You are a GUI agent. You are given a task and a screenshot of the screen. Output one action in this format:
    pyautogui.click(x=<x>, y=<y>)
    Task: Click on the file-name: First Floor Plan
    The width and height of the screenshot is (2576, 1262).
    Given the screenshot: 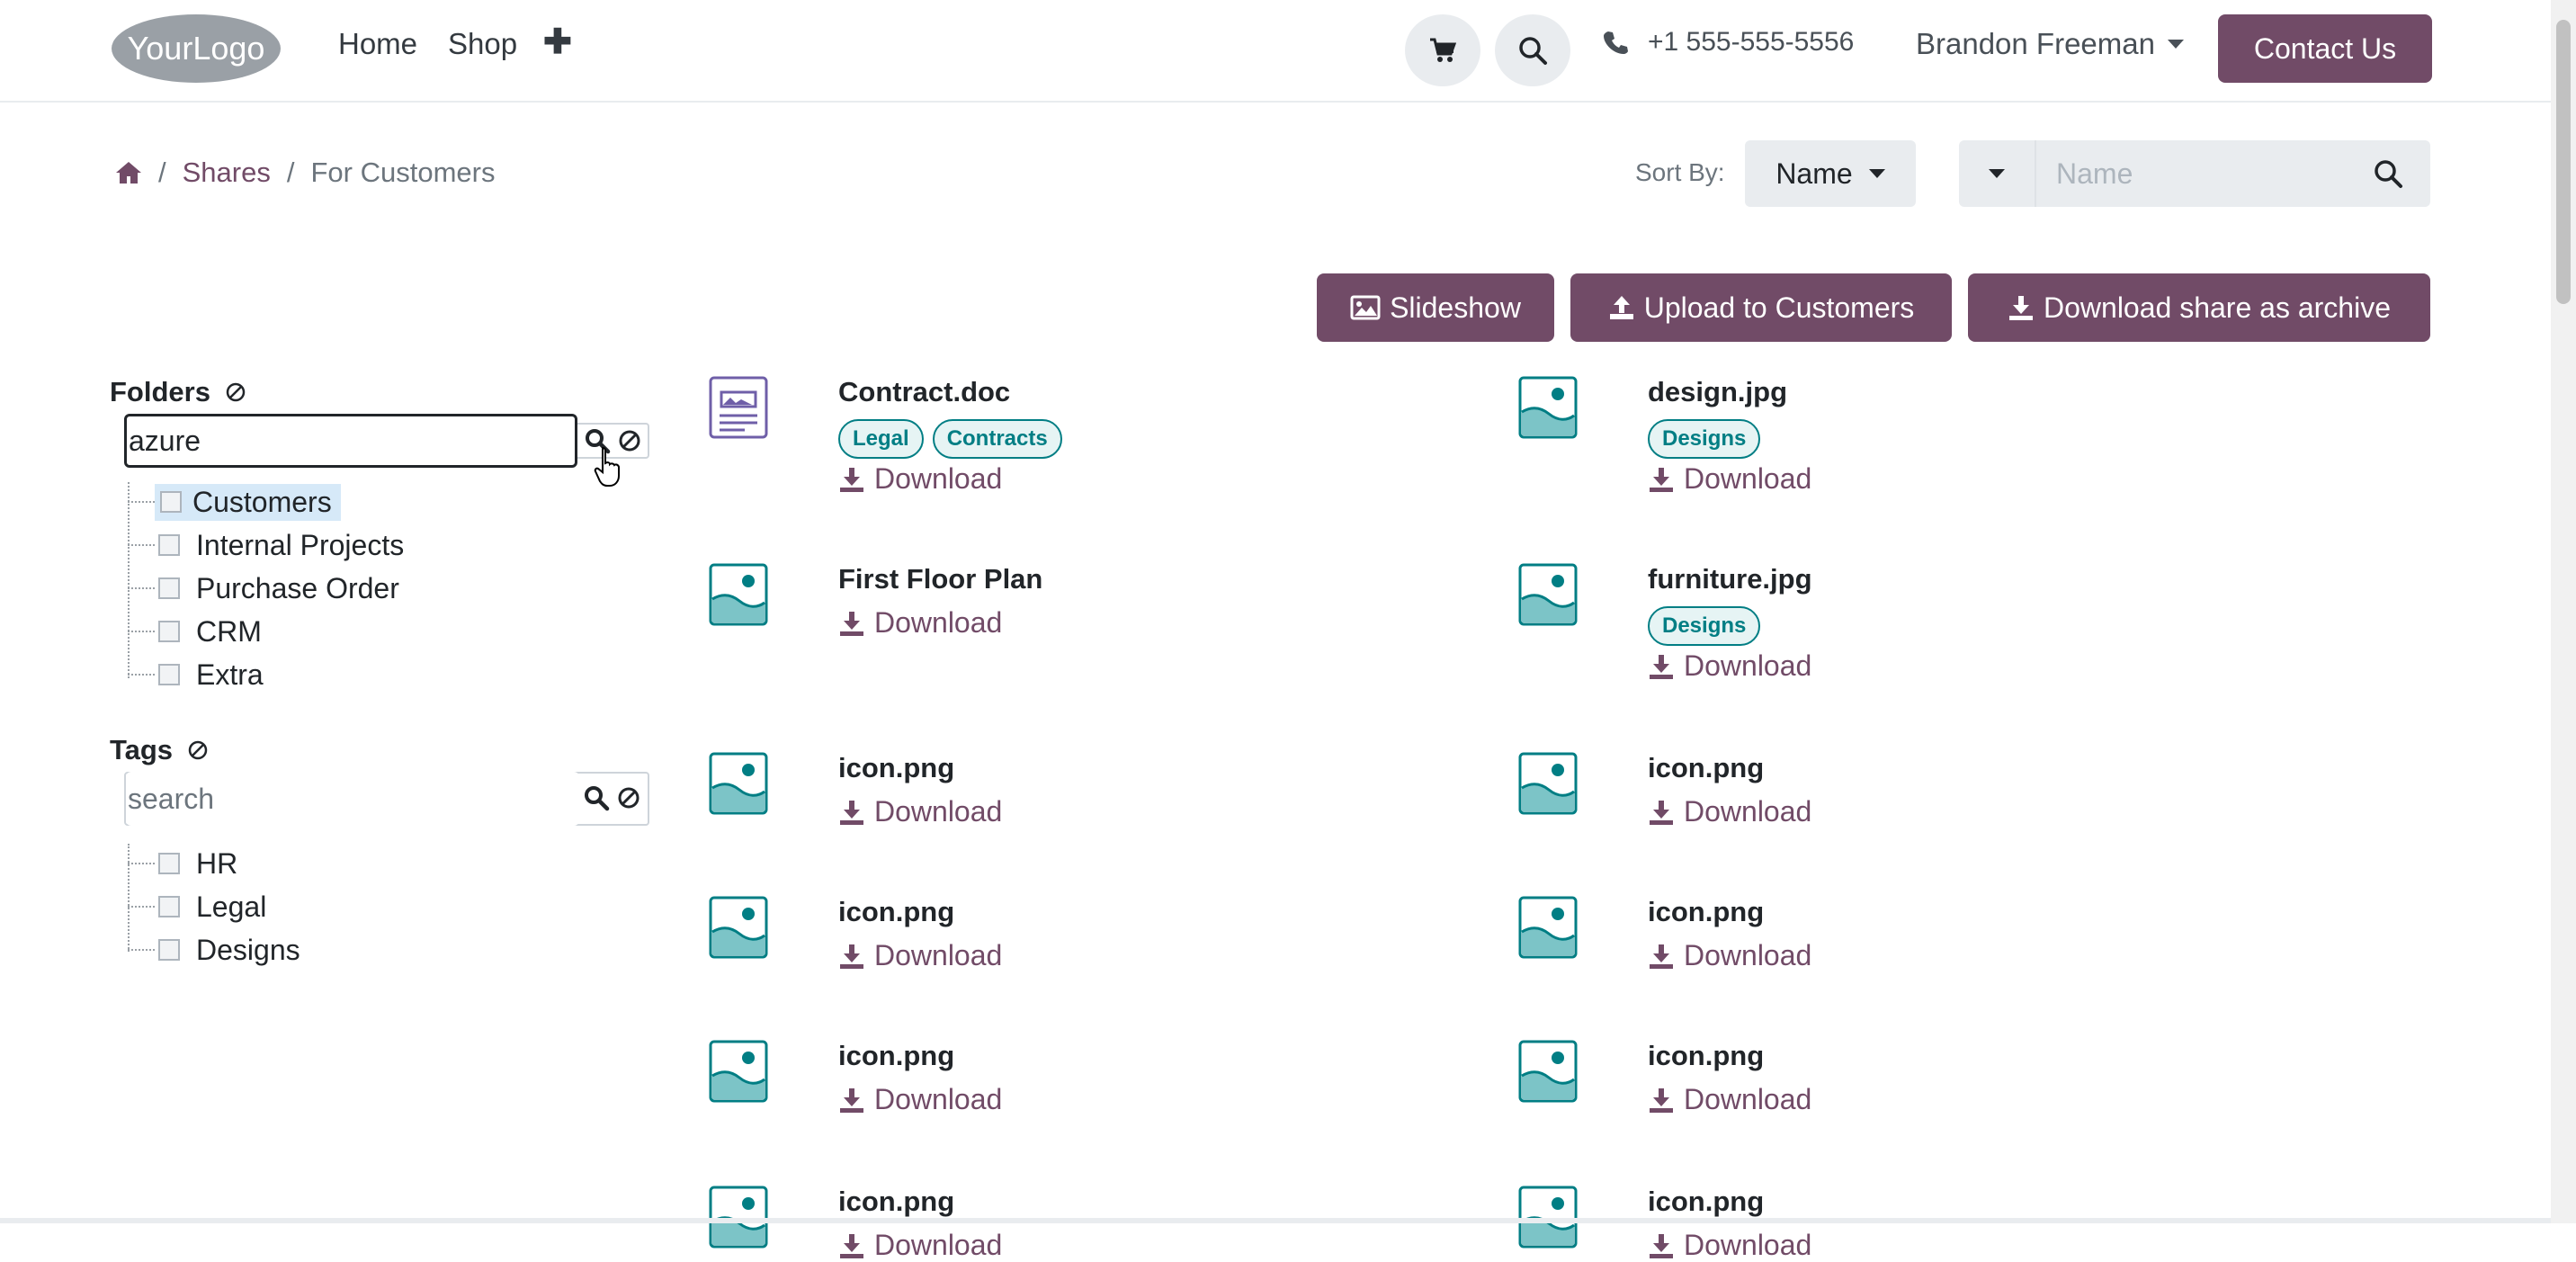 What is the action you would take?
    pyautogui.click(x=940, y=579)
    